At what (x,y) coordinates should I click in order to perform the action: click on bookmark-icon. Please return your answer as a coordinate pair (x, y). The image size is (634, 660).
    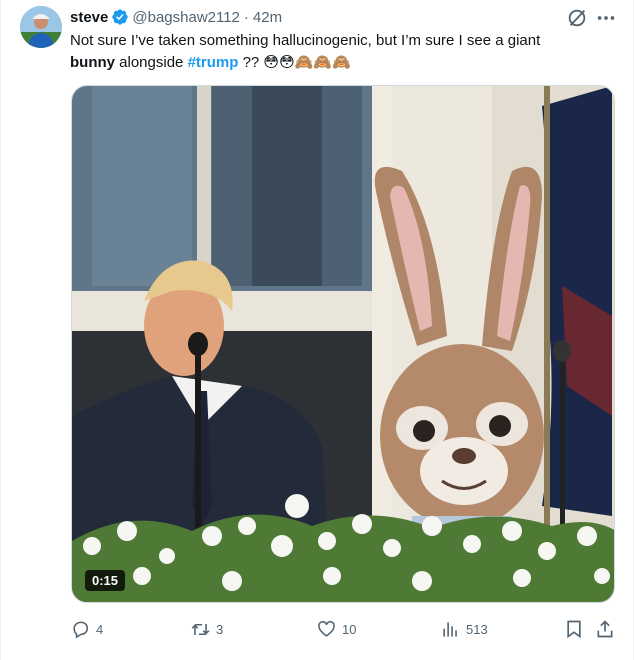
    Looking at the image, I should click on (574, 629).